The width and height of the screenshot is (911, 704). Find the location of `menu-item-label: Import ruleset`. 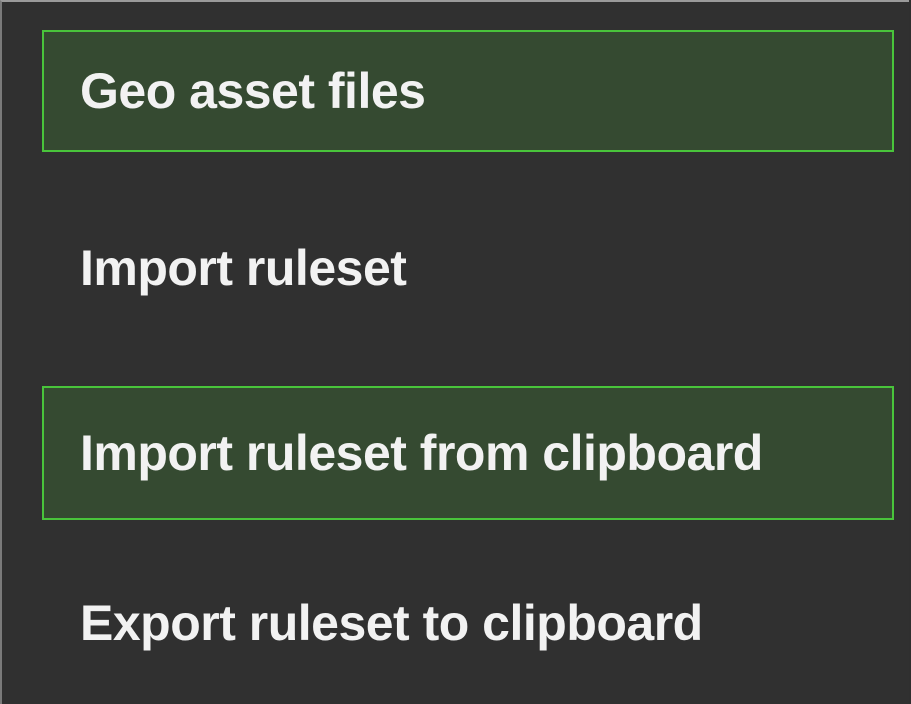

menu-item-label: Import ruleset is located at coordinates (243, 268).